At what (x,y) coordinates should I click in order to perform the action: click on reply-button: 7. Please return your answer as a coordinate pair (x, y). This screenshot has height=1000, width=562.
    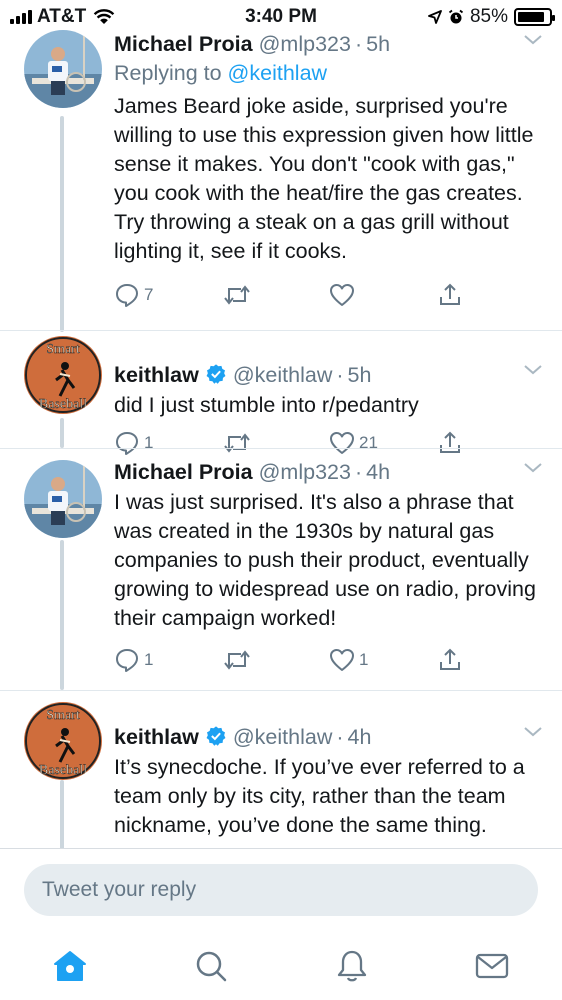
    Looking at the image, I should click on (168, 295).